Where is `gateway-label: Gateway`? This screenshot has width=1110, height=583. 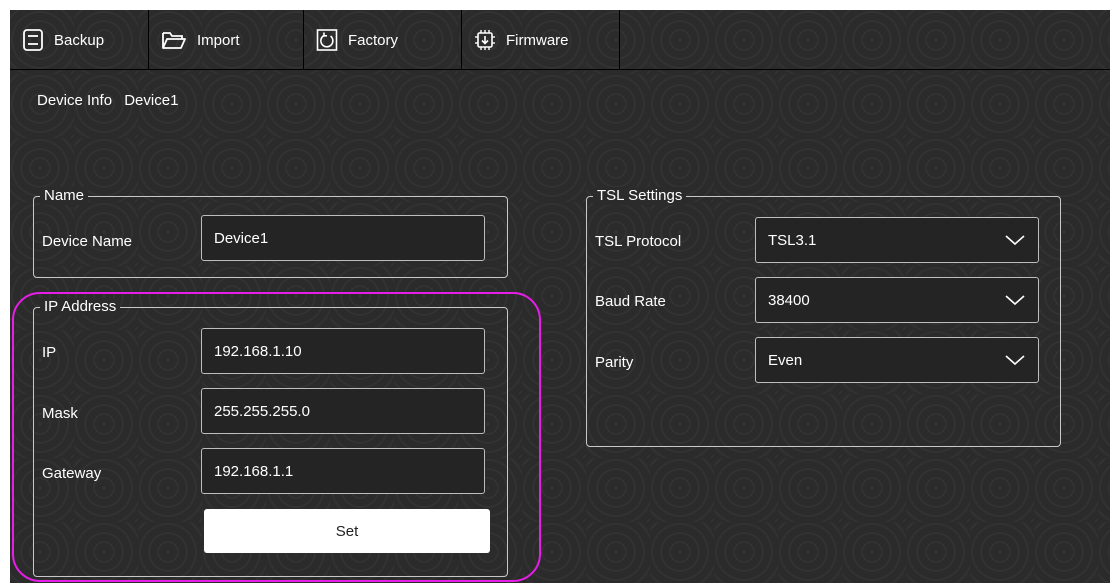 gateway-label: Gateway is located at coordinates (72, 473).